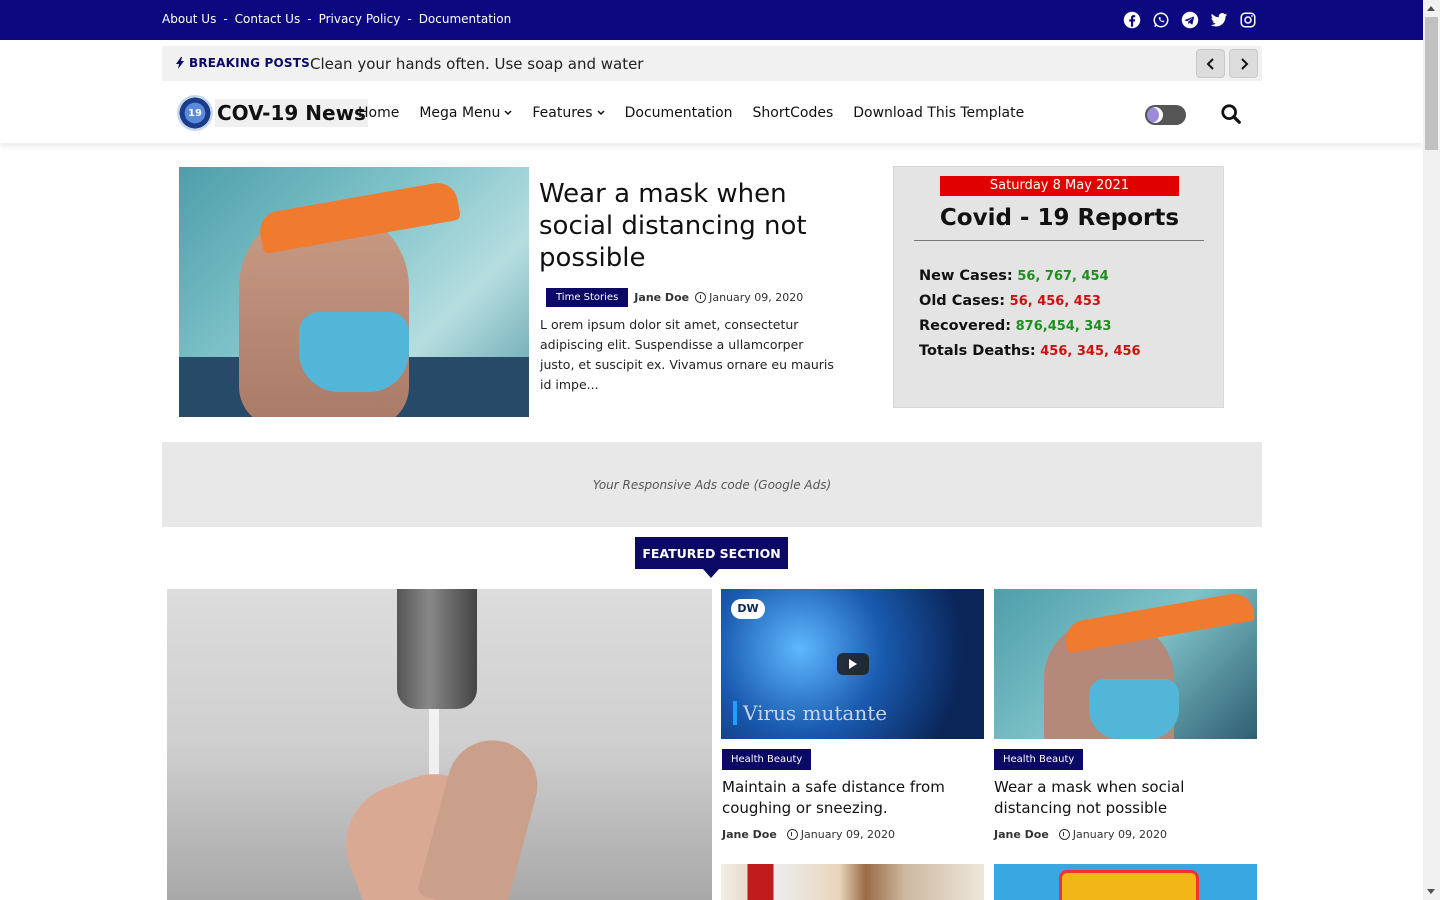  I want to click on telegram-icon, so click(1190, 20).